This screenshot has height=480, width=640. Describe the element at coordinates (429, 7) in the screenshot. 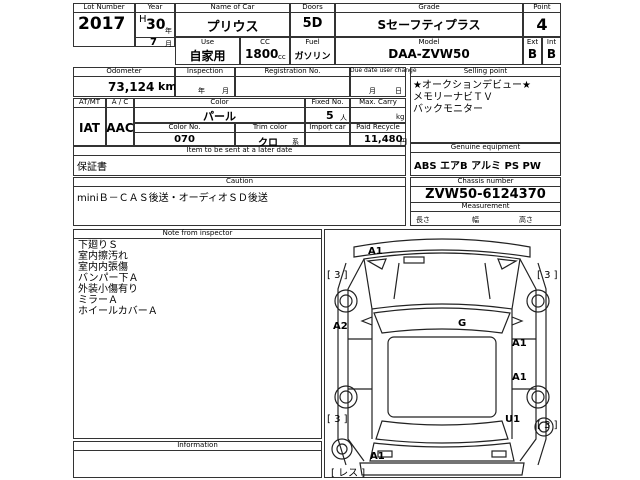

I see `grade-label: Grade` at that location.